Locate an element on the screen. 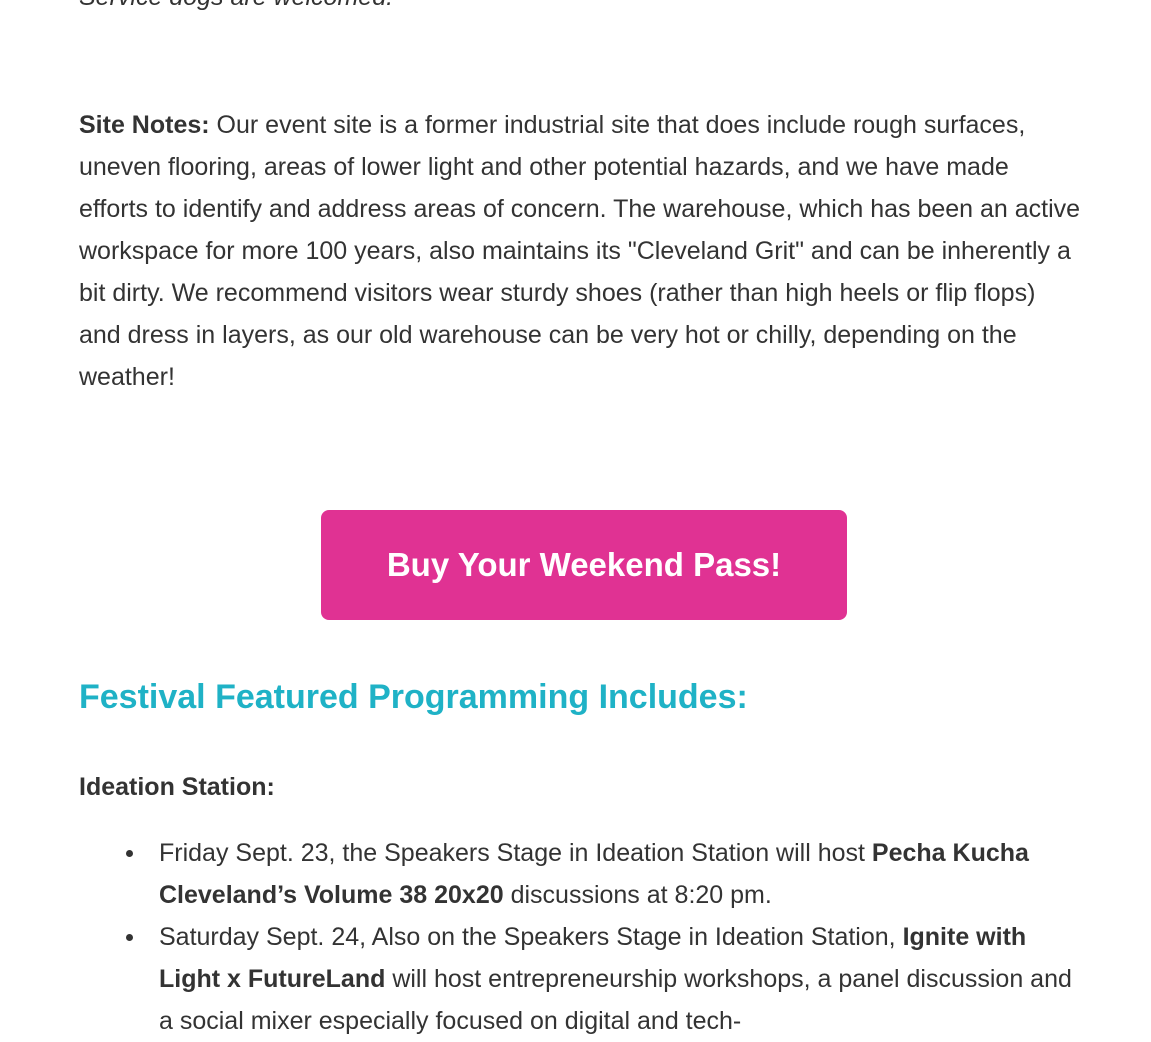 The image size is (1151, 1042). section-title: Festival Featured Programming Includes: is located at coordinates (413, 697).